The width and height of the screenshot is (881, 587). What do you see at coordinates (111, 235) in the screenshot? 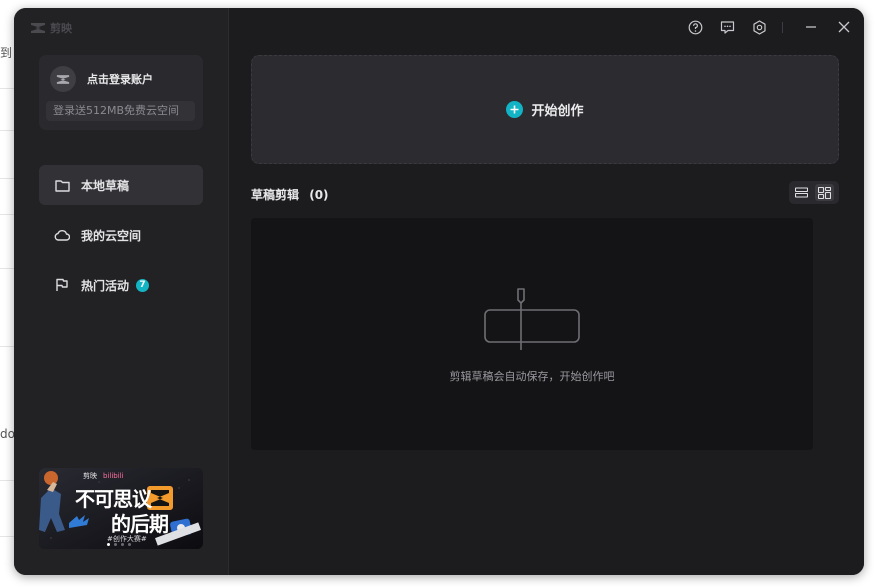
I see `sidebar-item-label: 我的云空间` at bounding box center [111, 235].